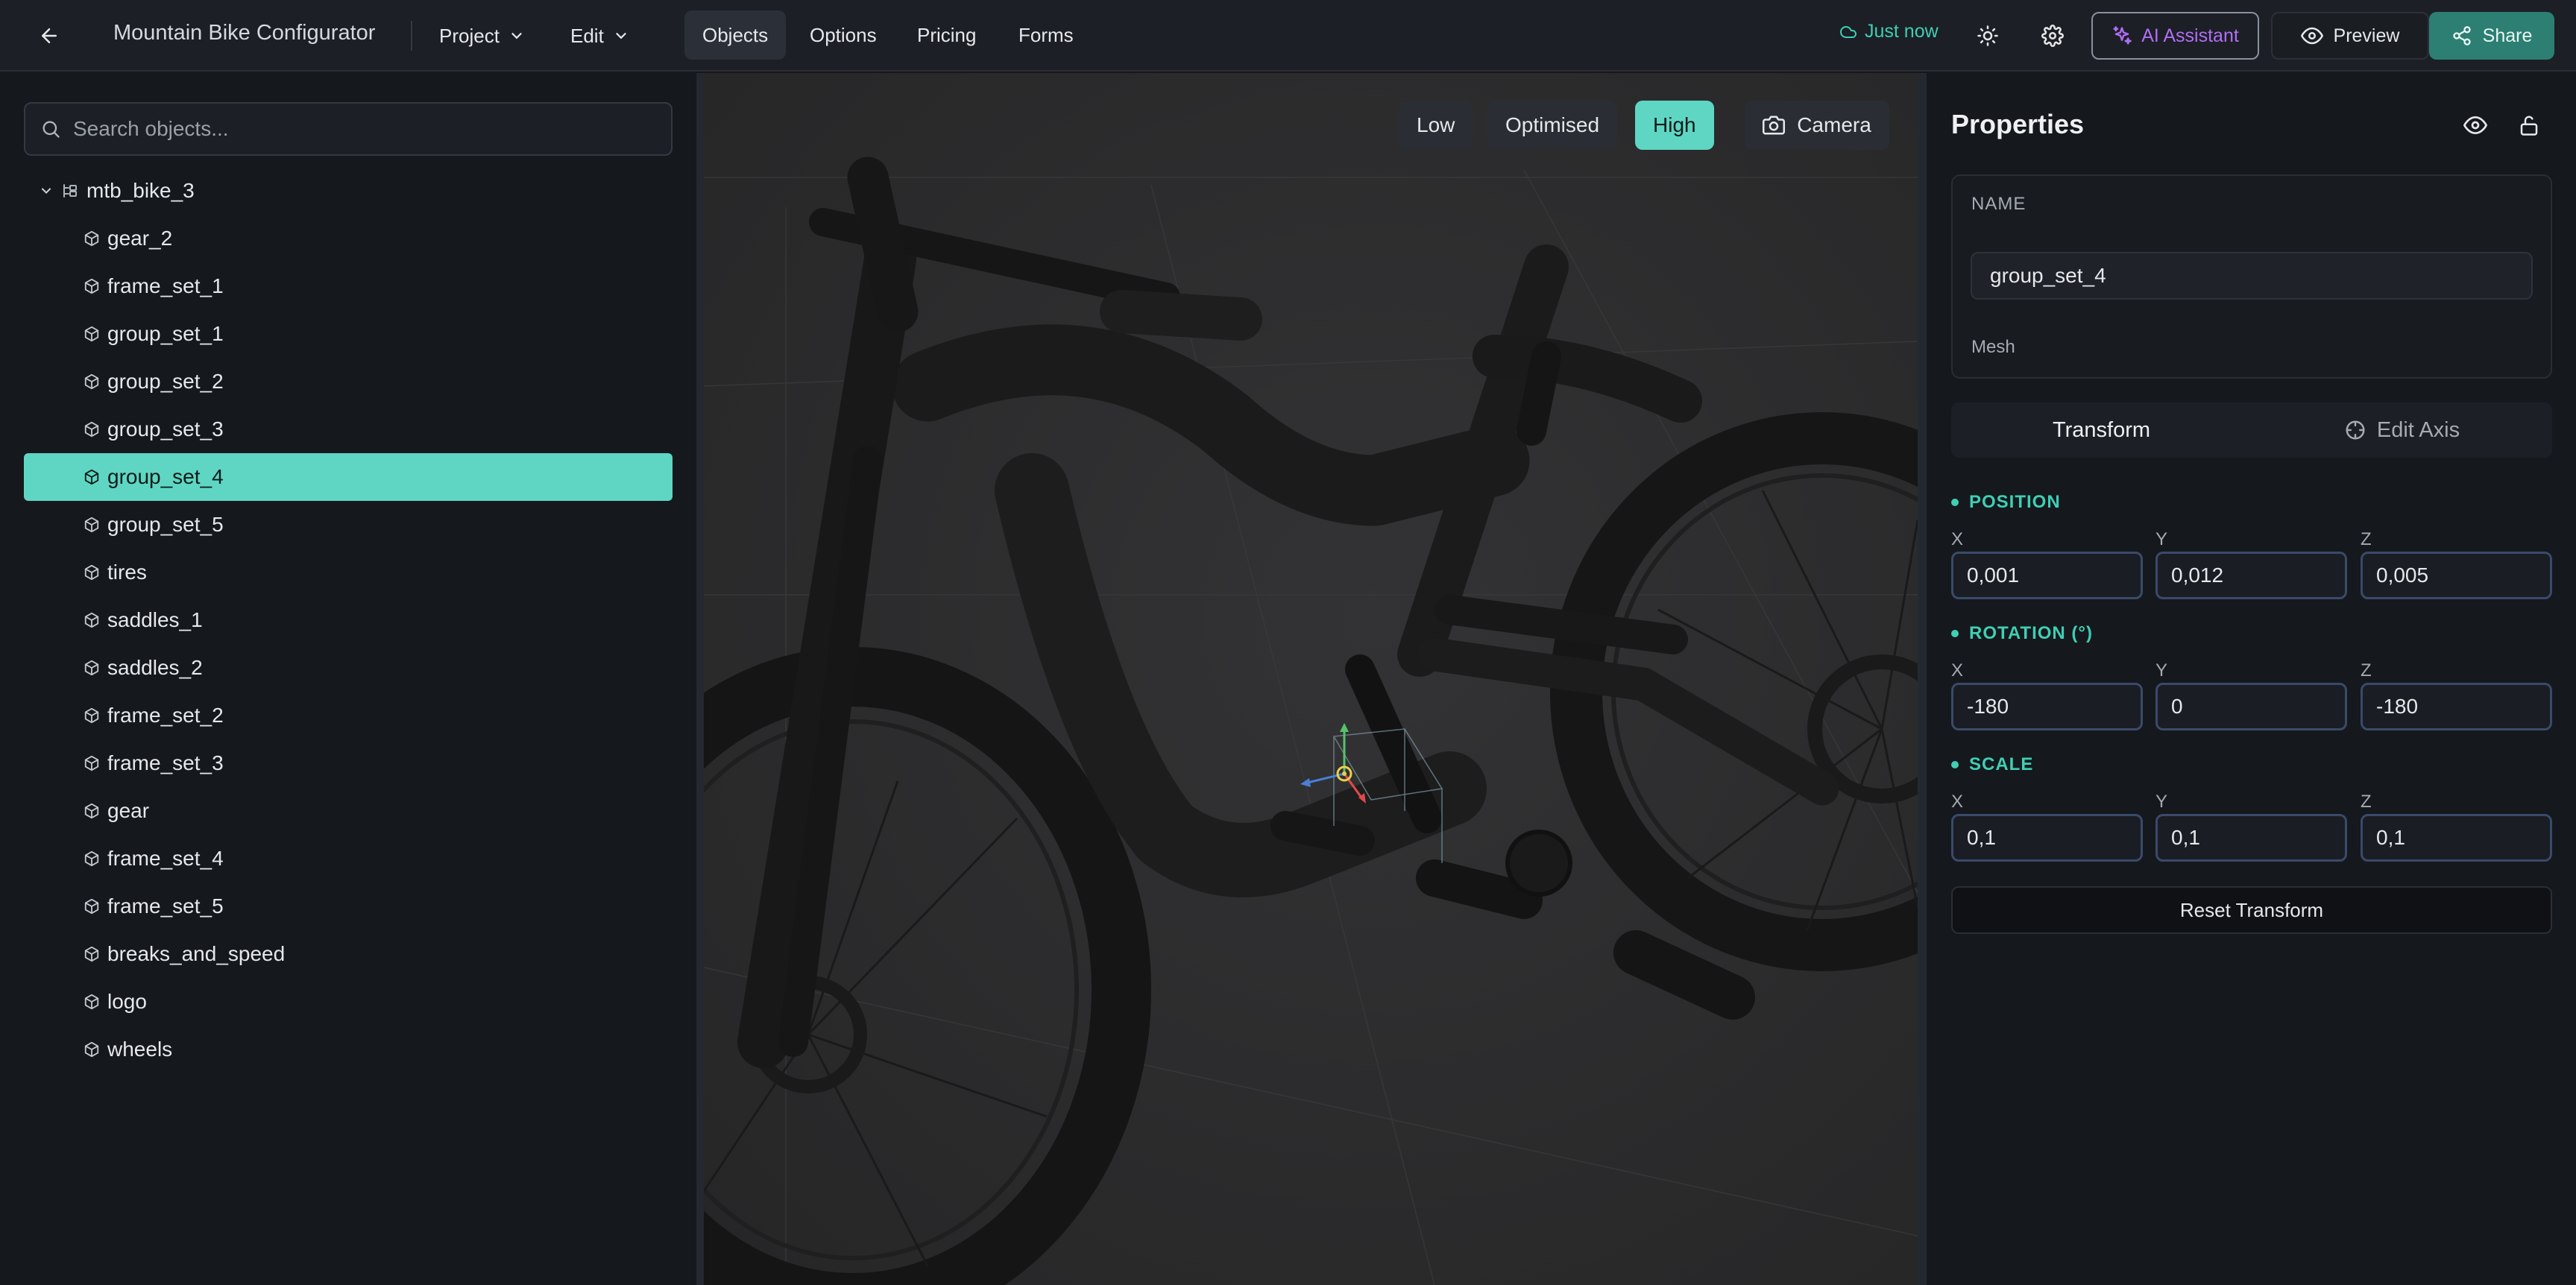 The width and height of the screenshot is (2576, 1285). I want to click on scale-z-input, so click(2456, 838).